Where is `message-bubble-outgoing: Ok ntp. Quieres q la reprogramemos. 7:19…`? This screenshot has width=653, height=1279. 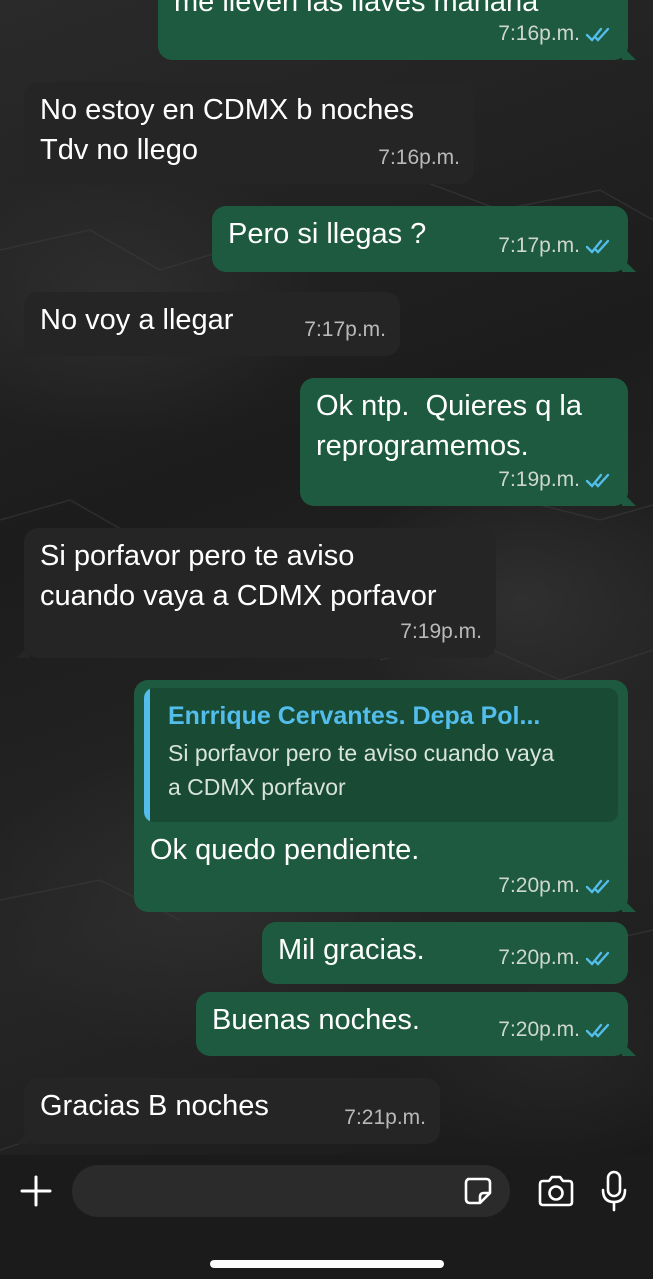 message-bubble-outgoing: Ok ntp. Quieres q la reprogramemos. 7:19… is located at coordinates (468, 442).